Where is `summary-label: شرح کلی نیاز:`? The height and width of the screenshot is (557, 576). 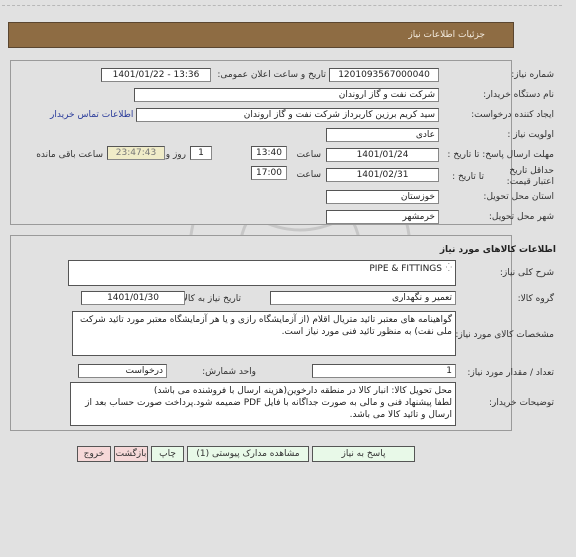 summary-label: شرح کلی نیاز: is located at coordinates (526, 273).